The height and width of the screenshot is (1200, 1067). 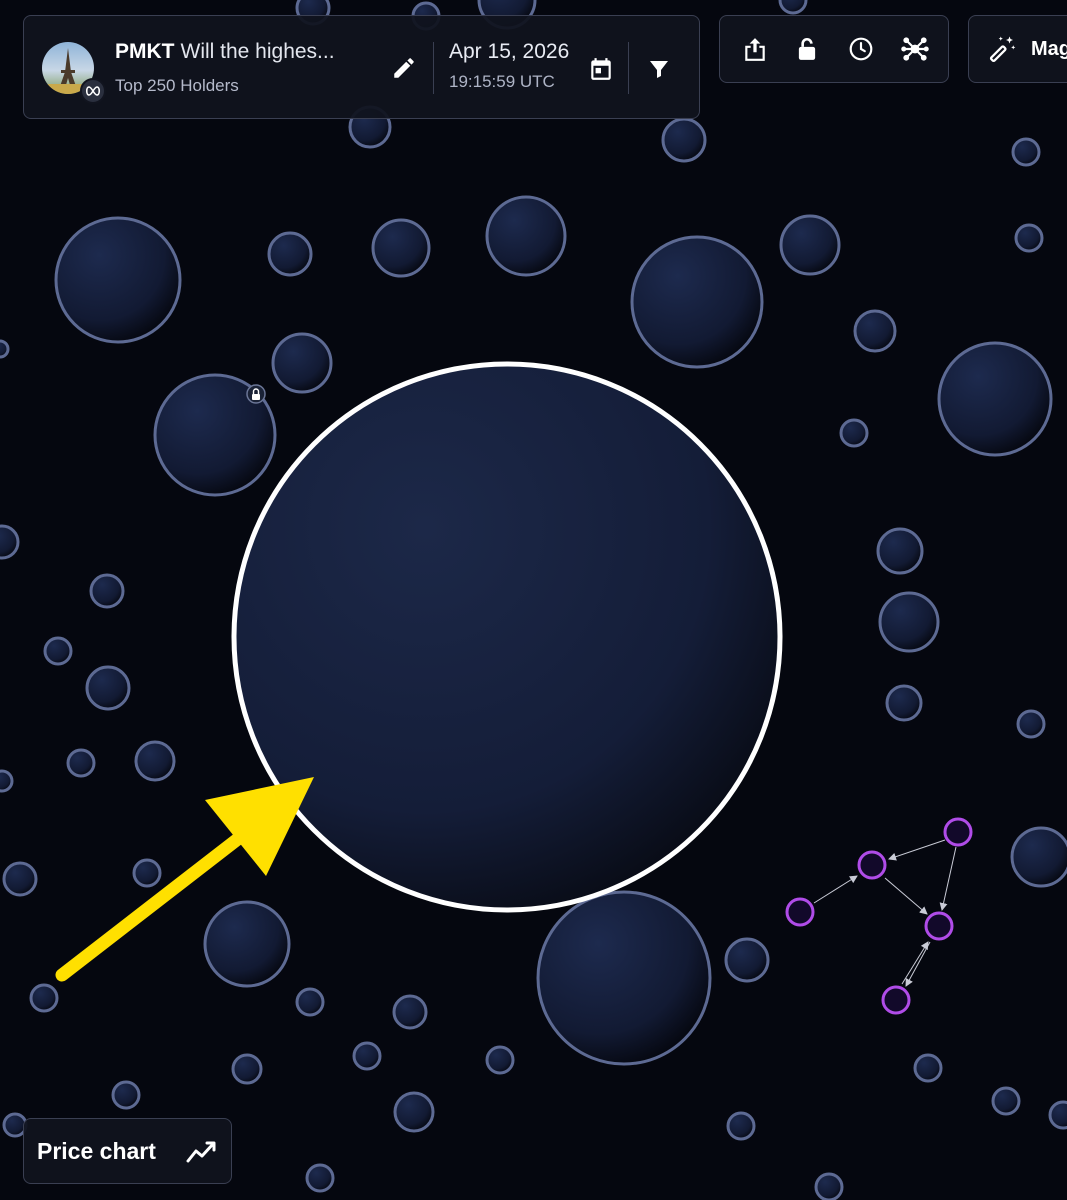 I want to click on snapshot-date: Apr 15, 2026, so click(x=509, y=52).